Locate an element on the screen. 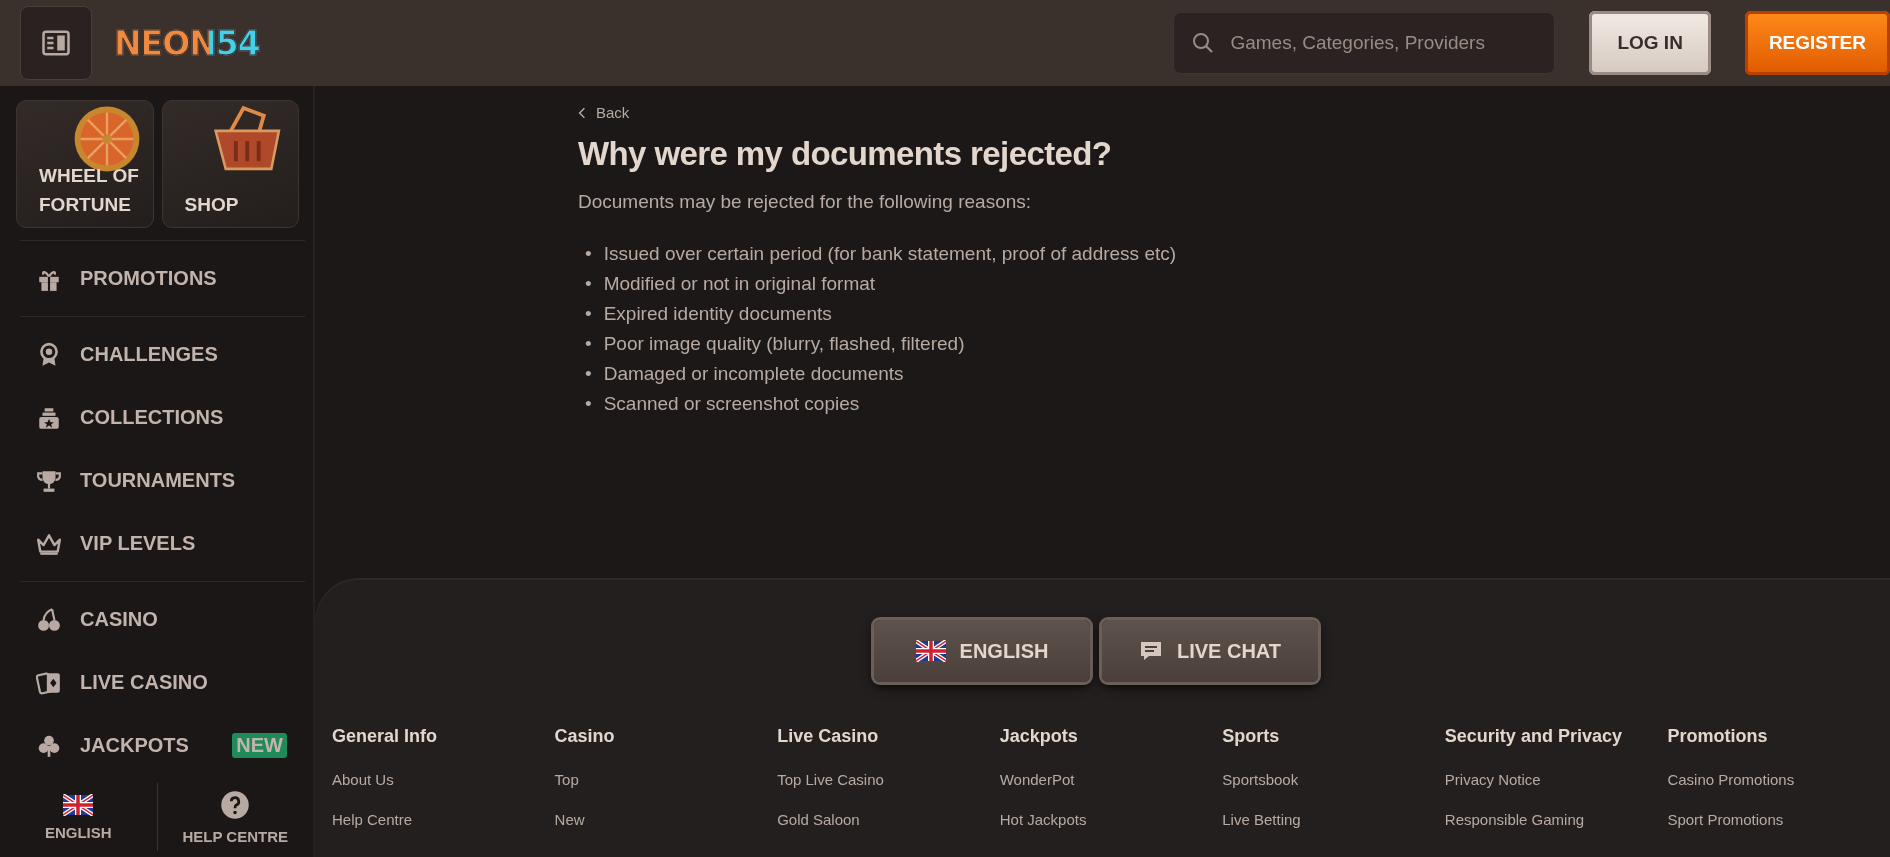 The width and height of the screenshot is (1890, 857). footer-link: Help Centre is located at coordinates (372, 819).